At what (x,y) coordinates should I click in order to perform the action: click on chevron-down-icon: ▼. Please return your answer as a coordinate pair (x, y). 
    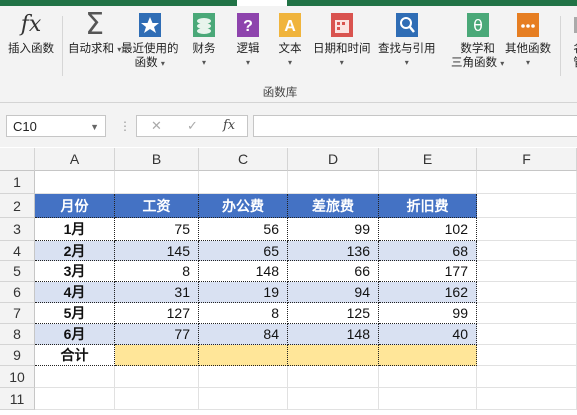
    Looking at the image, I should click on (94, 127).